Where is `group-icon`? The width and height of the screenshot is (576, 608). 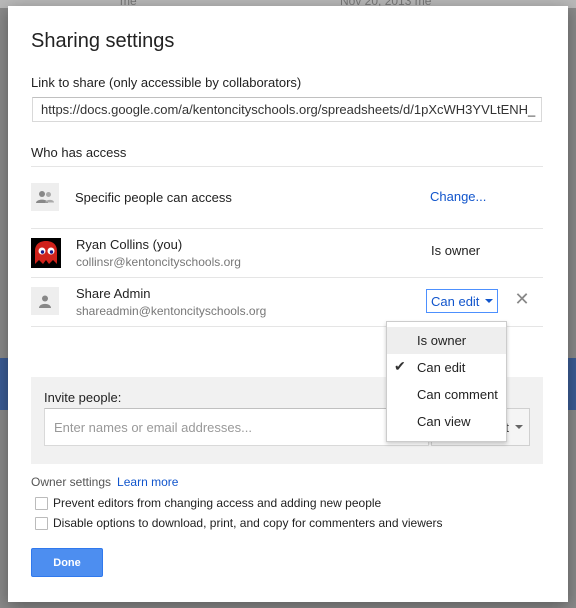
group-icon is located at coordinates (45, 197).